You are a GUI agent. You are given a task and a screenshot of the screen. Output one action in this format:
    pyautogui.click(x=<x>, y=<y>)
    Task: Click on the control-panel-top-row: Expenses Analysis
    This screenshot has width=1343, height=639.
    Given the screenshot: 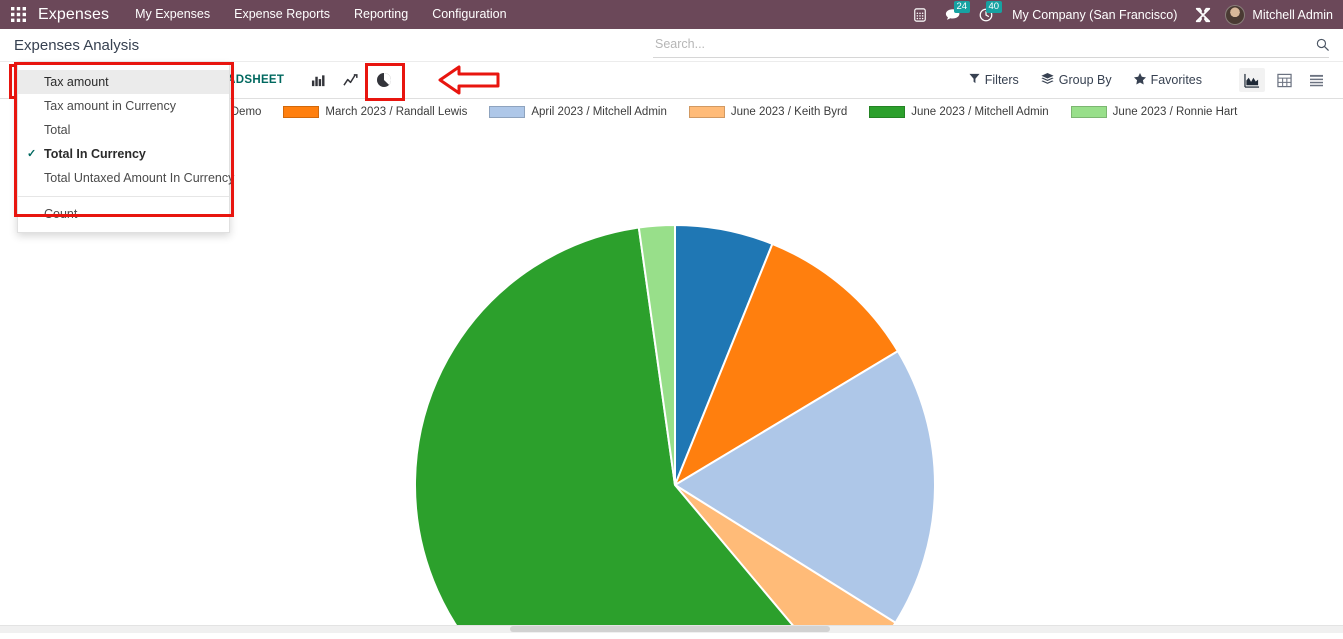 What is the action you would take?
    pyautogui.click(x=671, y=45)
    